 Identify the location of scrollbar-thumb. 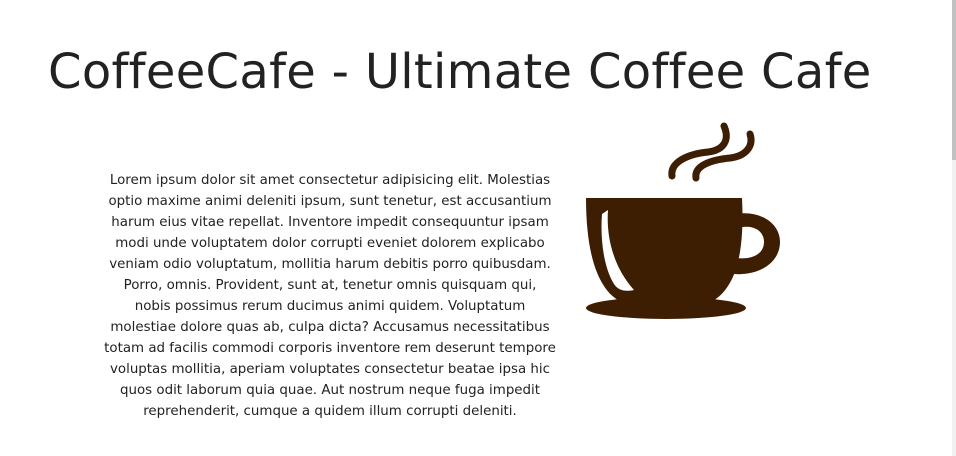
(954, 80).